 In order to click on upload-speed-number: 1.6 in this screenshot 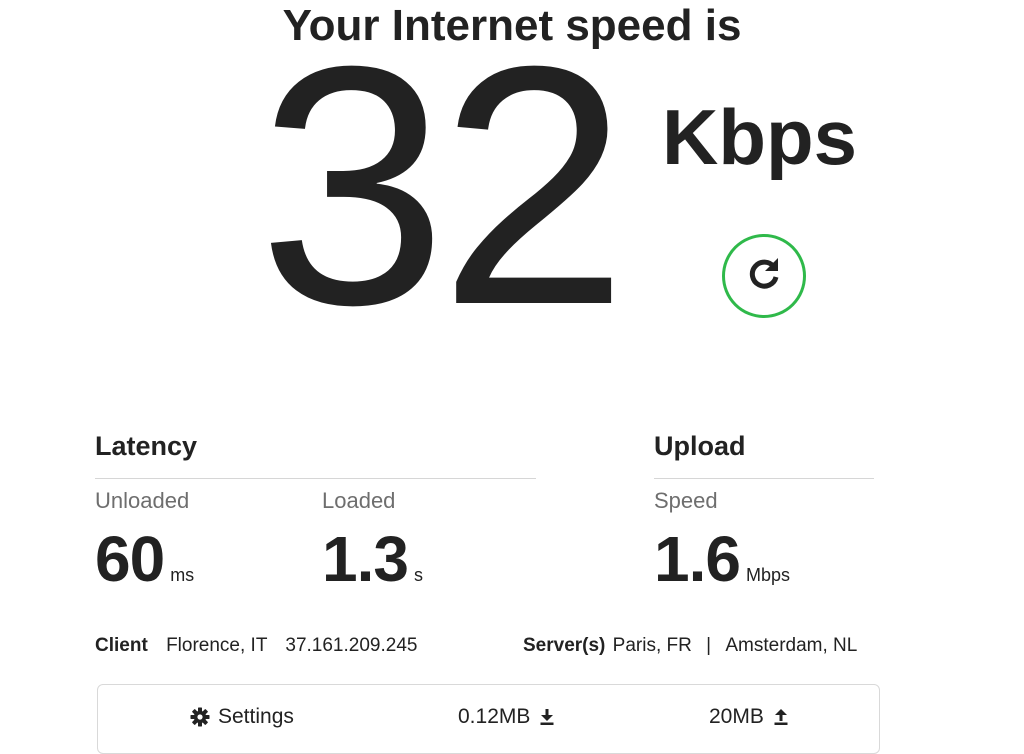, I will do `click(697, 559)`.